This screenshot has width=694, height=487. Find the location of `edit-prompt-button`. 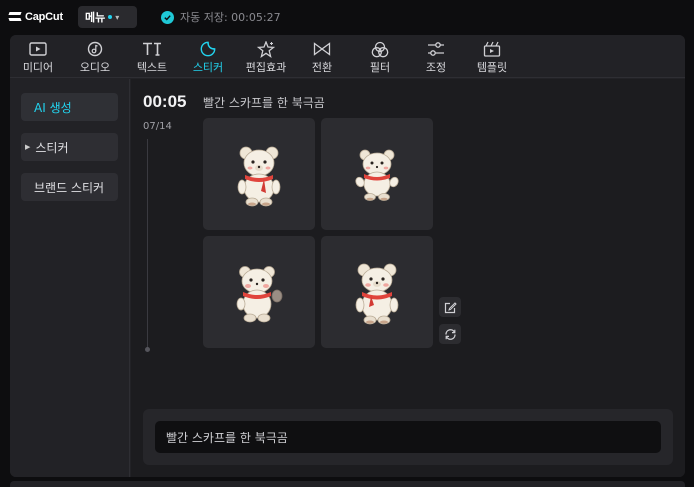

edit-prompt-button is located at coordinates (450, 307).